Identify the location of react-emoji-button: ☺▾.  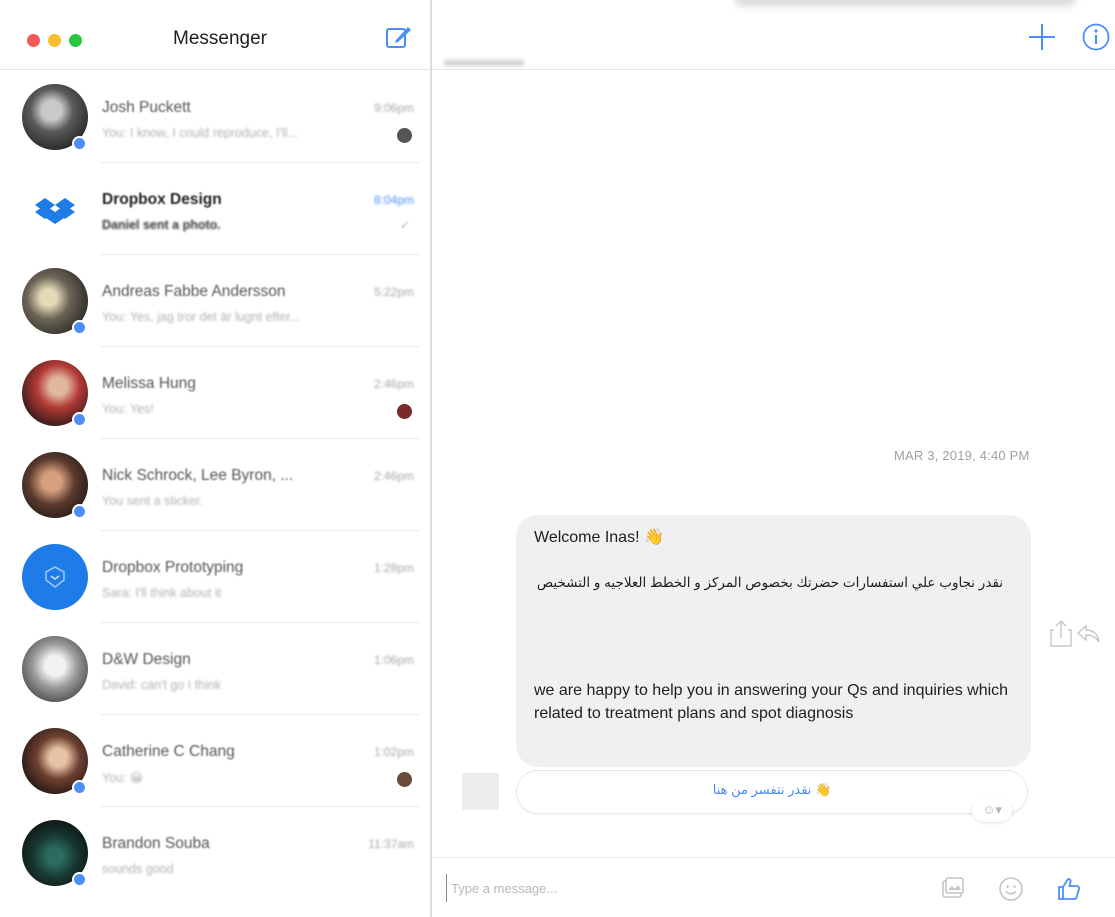
(992, 810).